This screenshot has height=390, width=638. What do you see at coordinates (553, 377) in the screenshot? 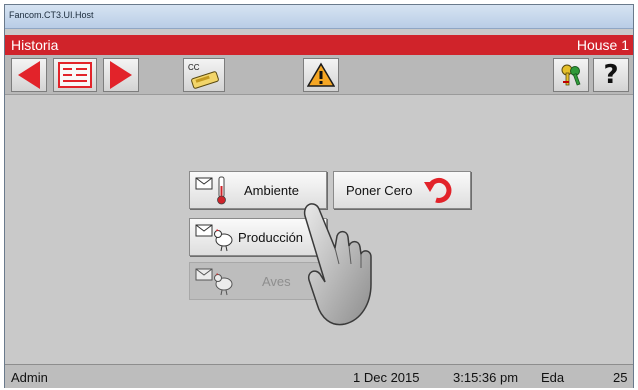
I see `age-label: Eda` at bounding box center [553, 377].